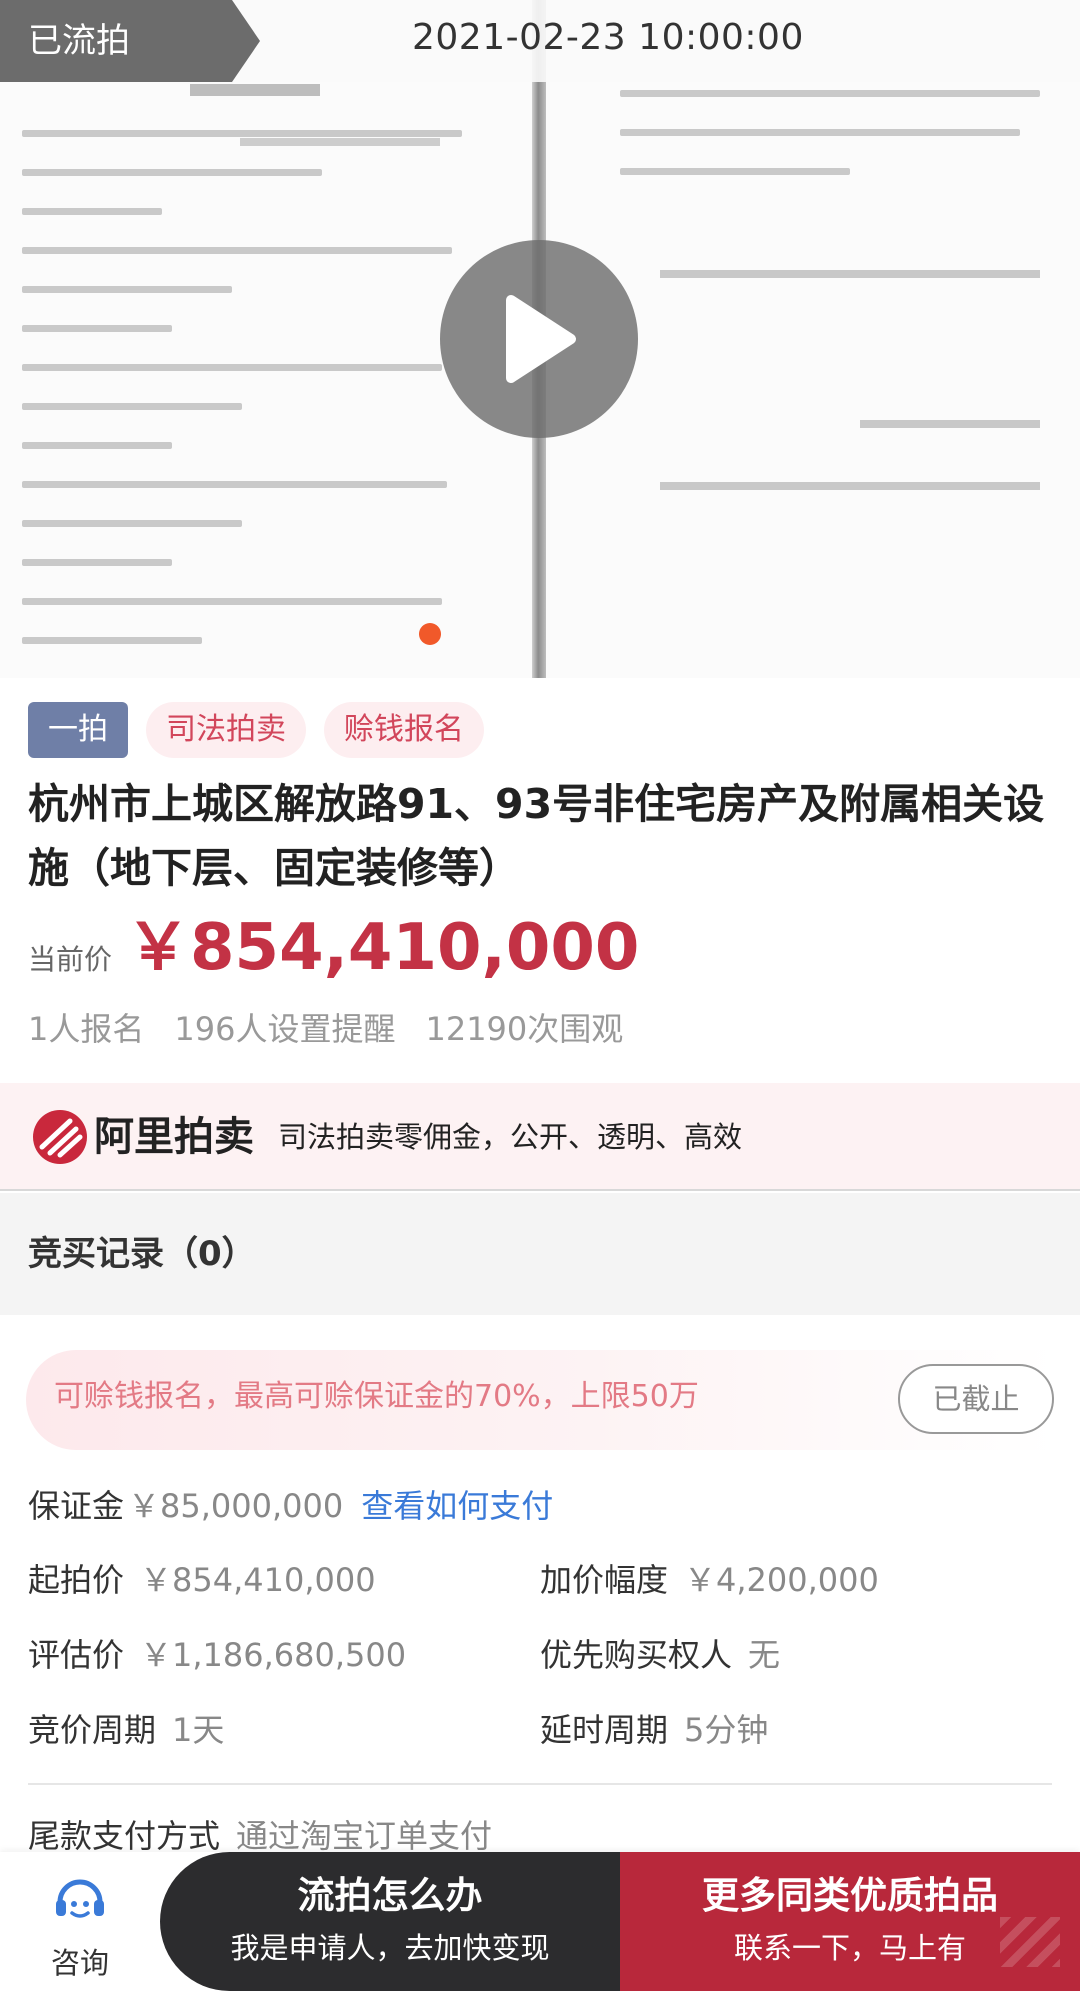  I want to click on bid-records-title: 竞买记录（0）, so click(142, 1254).